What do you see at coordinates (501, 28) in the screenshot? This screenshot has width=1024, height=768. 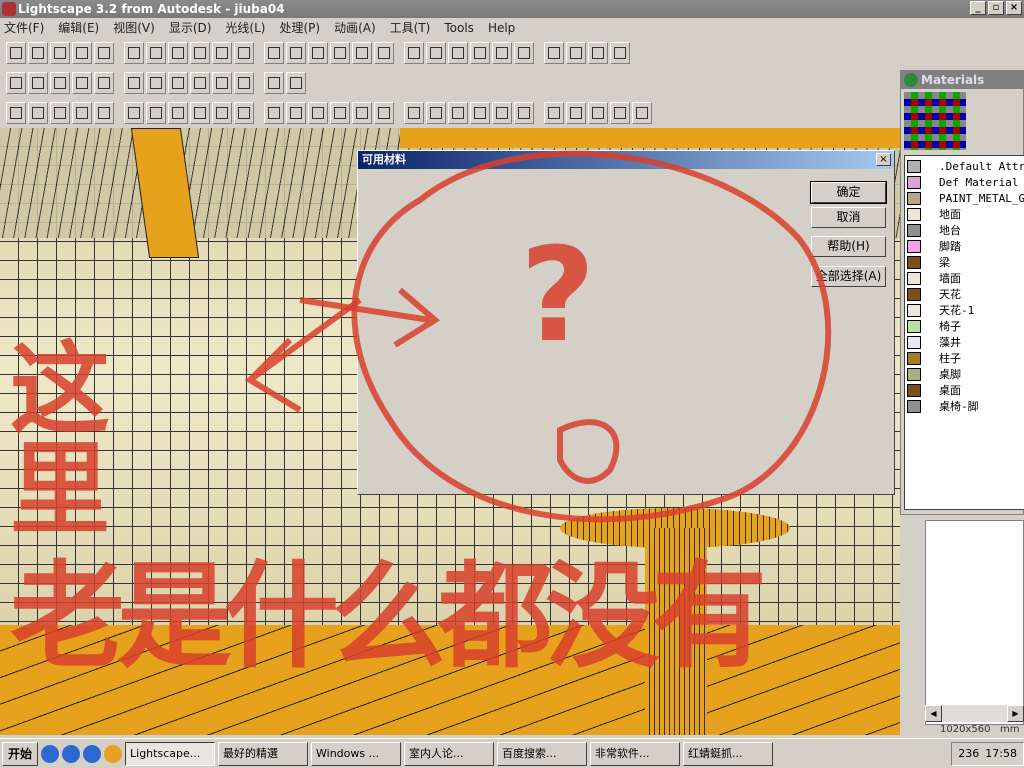 I see `menu-help: Help` at bounding box center [501, 28].